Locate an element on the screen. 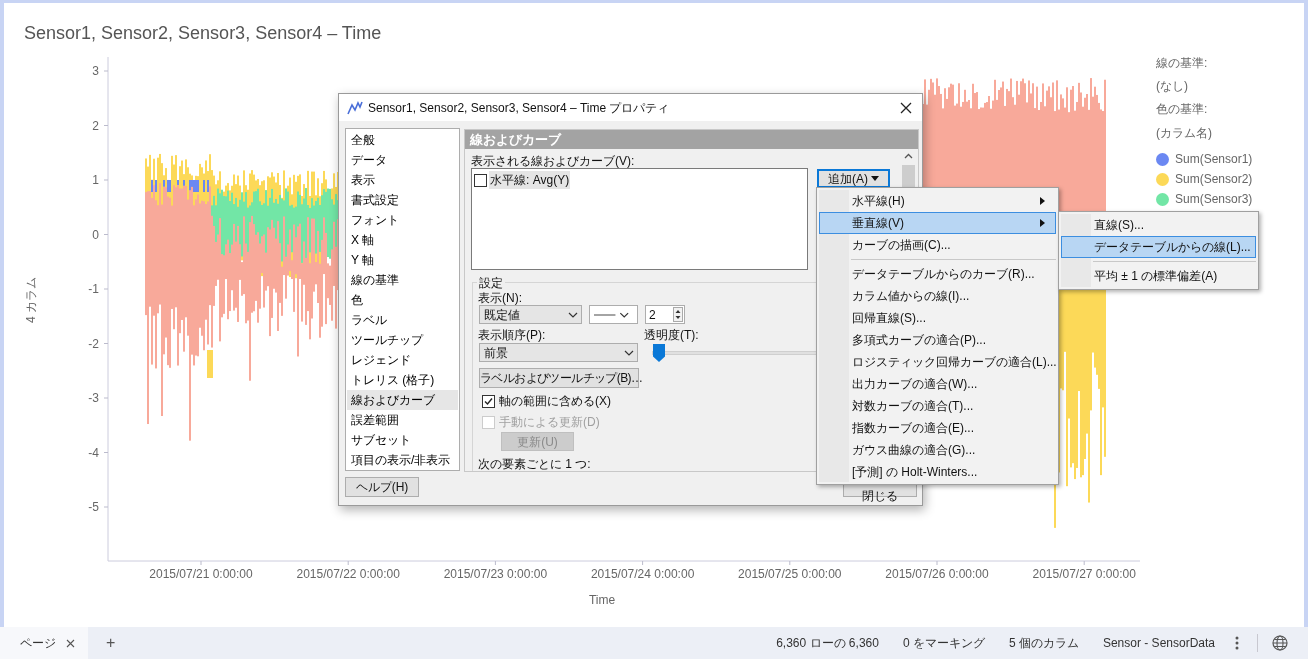 This screenshot has width=1308, height=659. dialog-title: Sensor1, Sensor2, Sensor3, Sensor4 – Time プロパティ is located at coordinates (519, 108).